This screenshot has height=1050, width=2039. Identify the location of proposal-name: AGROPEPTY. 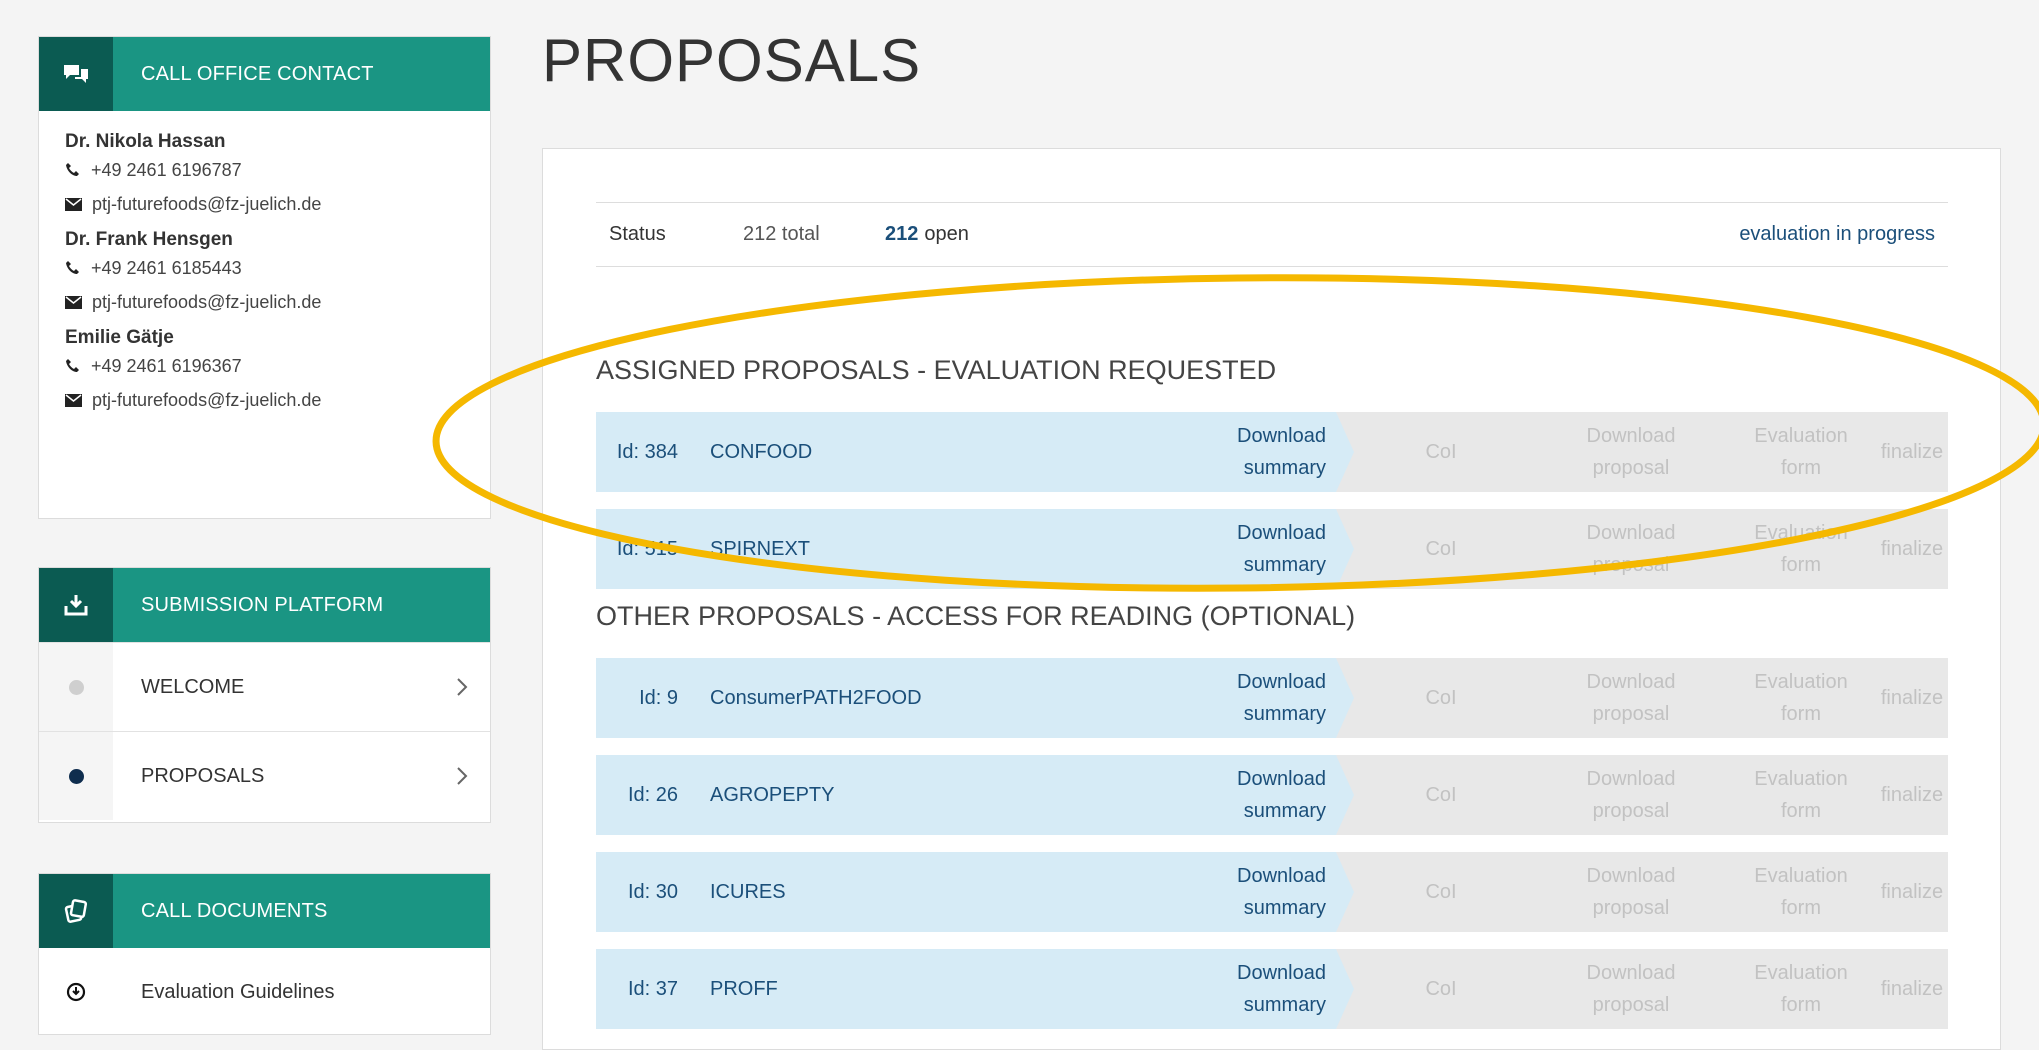
(772, 794).